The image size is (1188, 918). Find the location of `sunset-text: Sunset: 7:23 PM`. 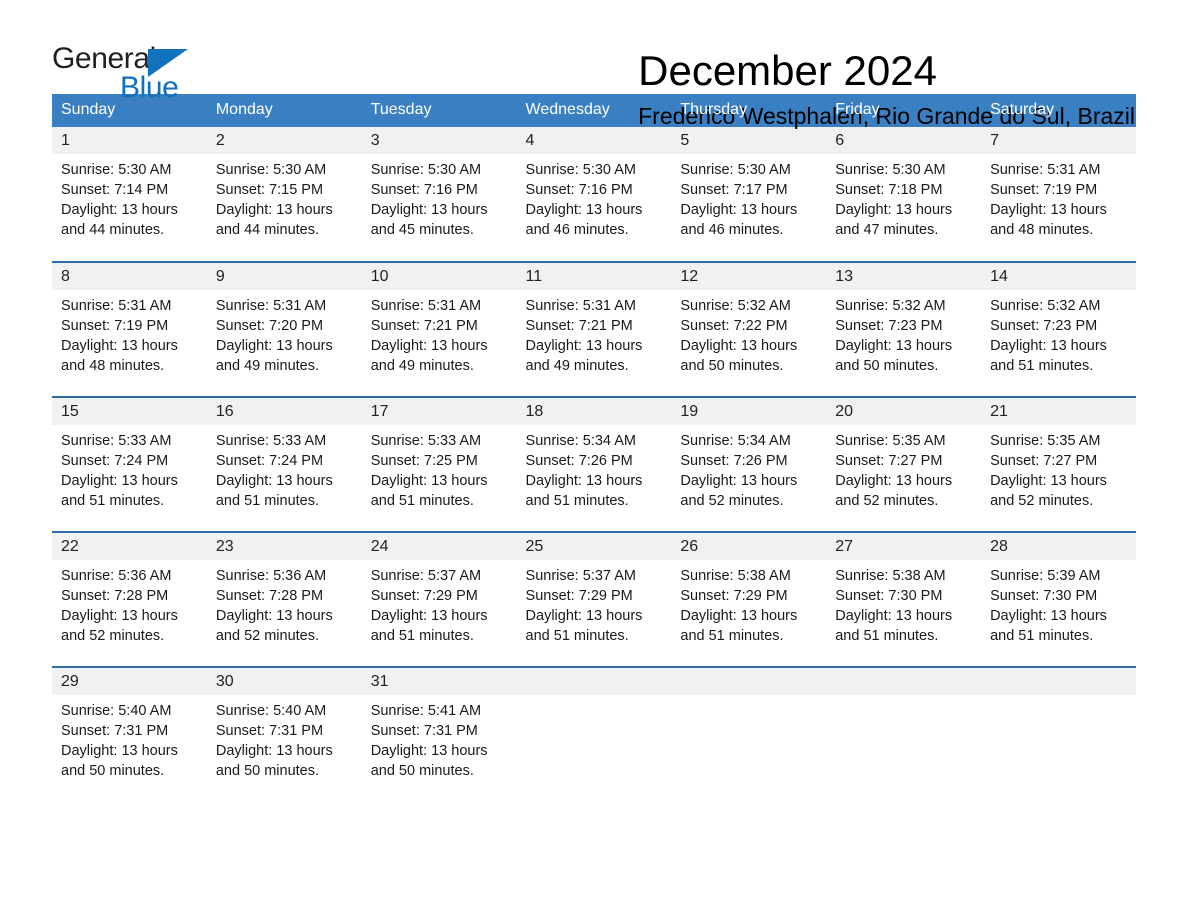

sunset-text: Sunset: 7:23 PM is located at coordinates (889, 326).